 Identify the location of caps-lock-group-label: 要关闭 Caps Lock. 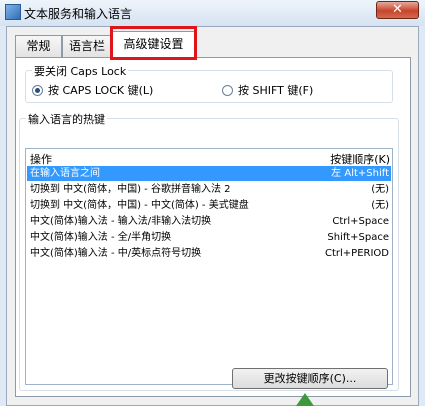
(80, 71).